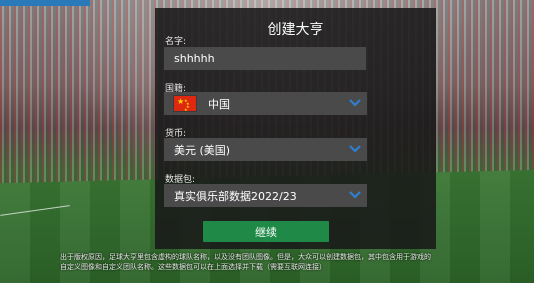  What do you see at coordinates (45, 3) in the screenshot?
I see `top-status-bar` at bounding box center [45, 3].